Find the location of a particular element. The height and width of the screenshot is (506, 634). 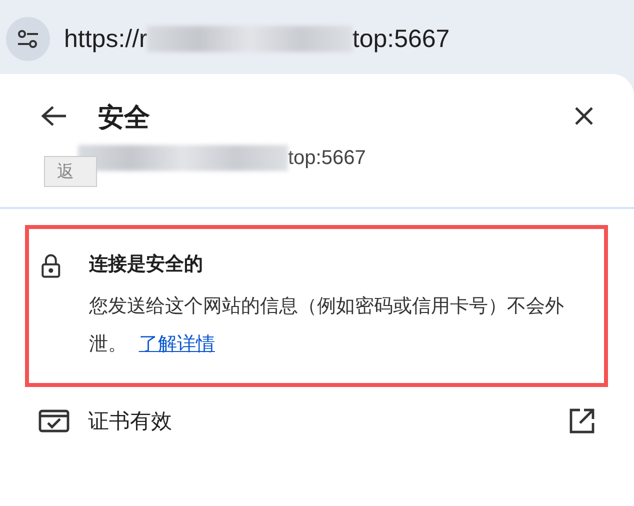

close-icon is located at coordinates (584, 116).